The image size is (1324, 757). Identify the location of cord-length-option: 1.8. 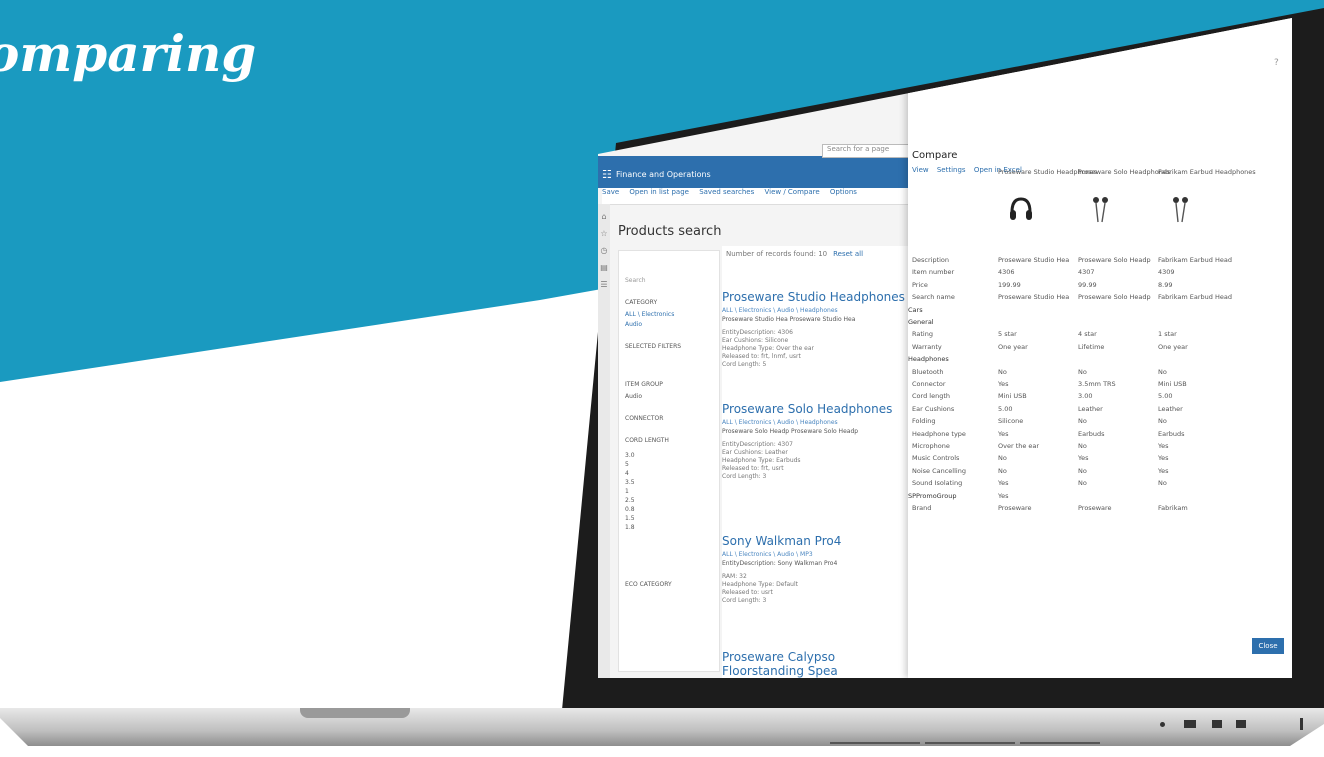
(630, 527).